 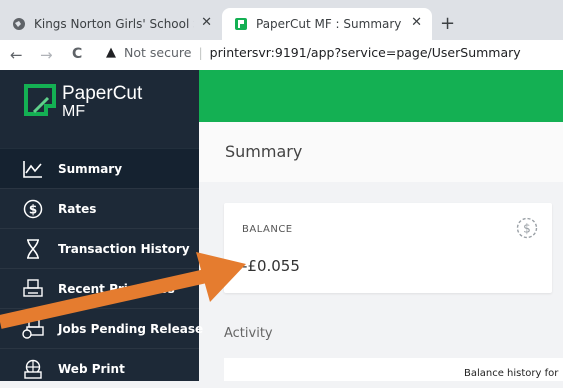 What do you see at coordinates (99, 208) in the screenshot?
I see `sidebar-item-rates: $ Rates` at bounding box center [99, 208].